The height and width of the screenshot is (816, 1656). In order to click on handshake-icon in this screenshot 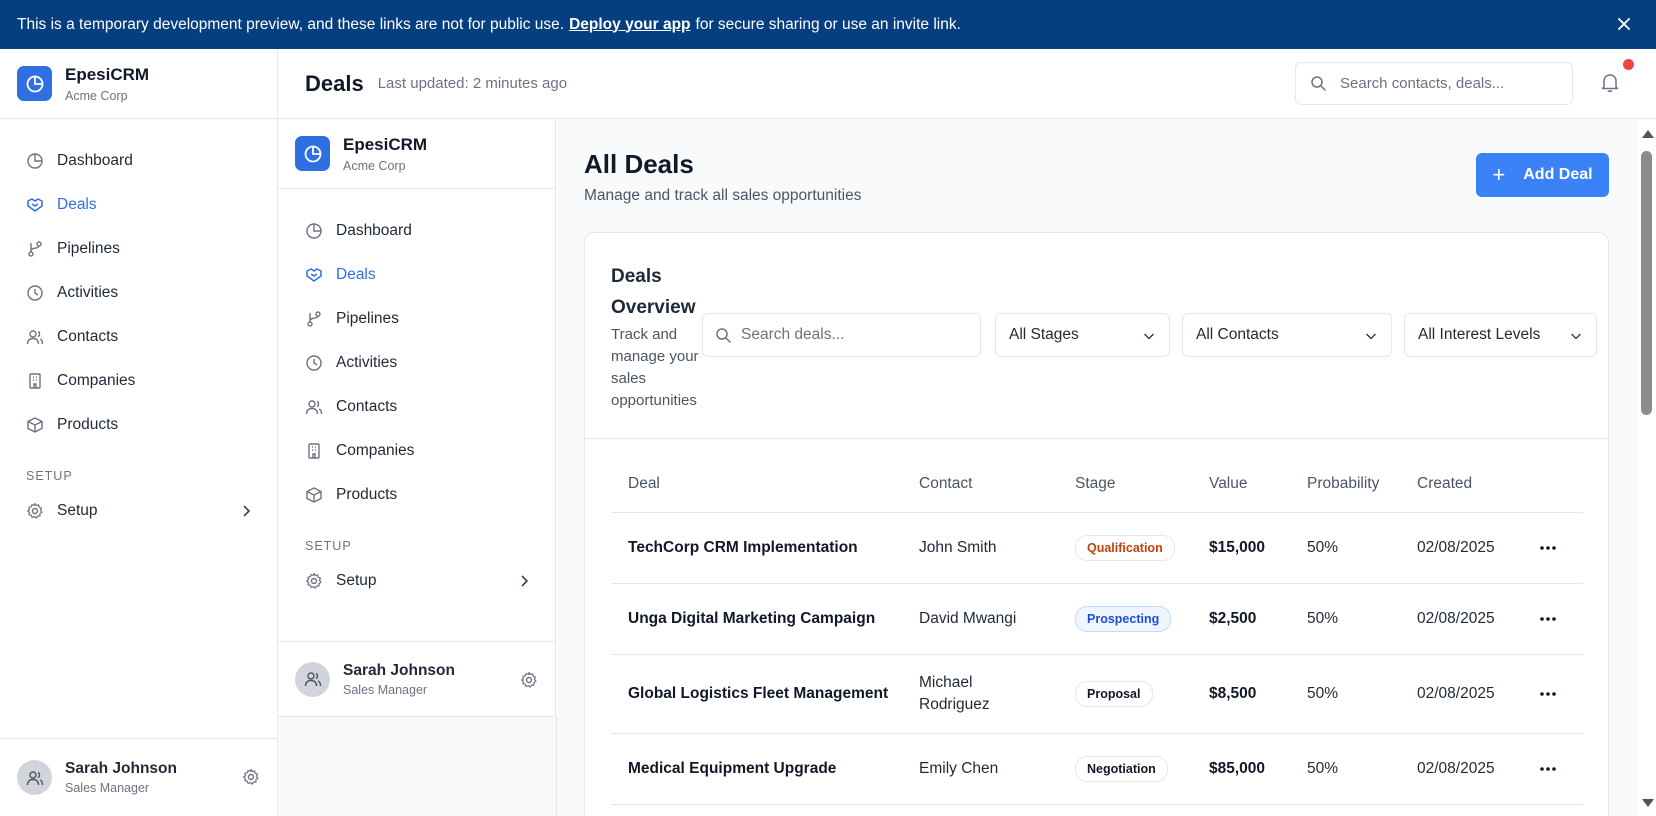, I will do `click(35, 205)`.